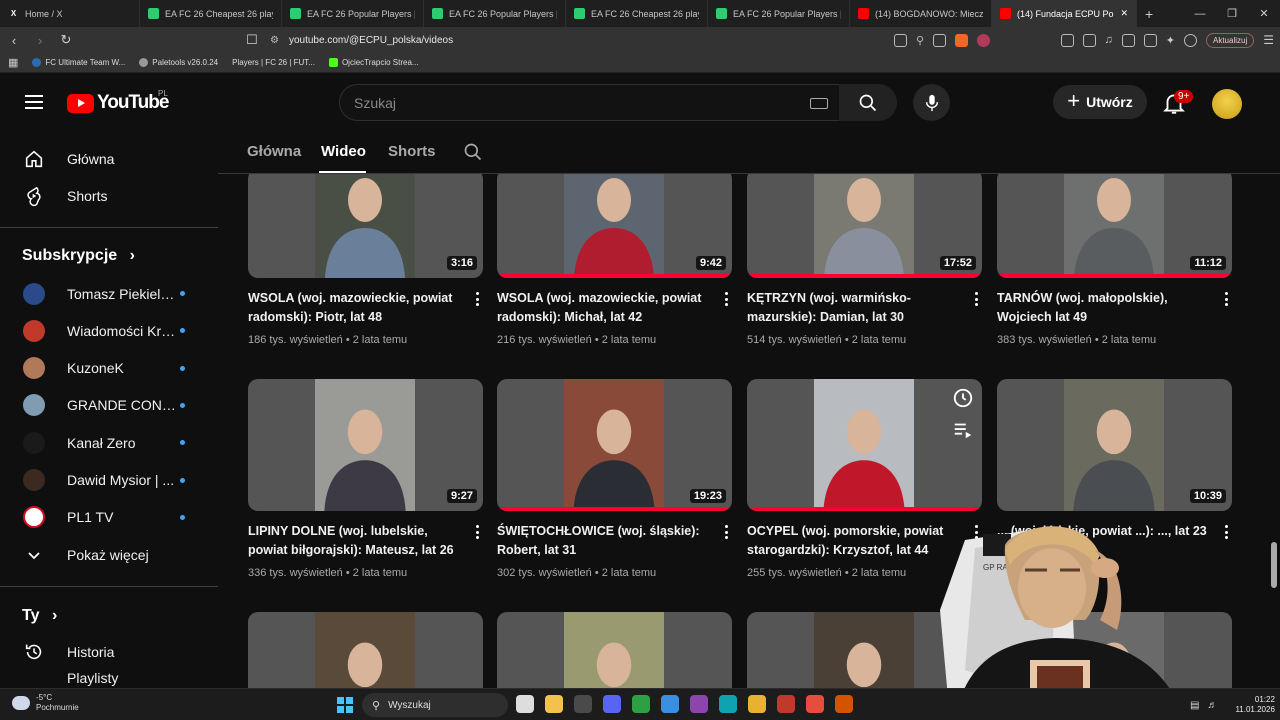  Describe the element at coordinates (1274, 565) in the screenshot. I see `scrollbar-thumb` at that location.